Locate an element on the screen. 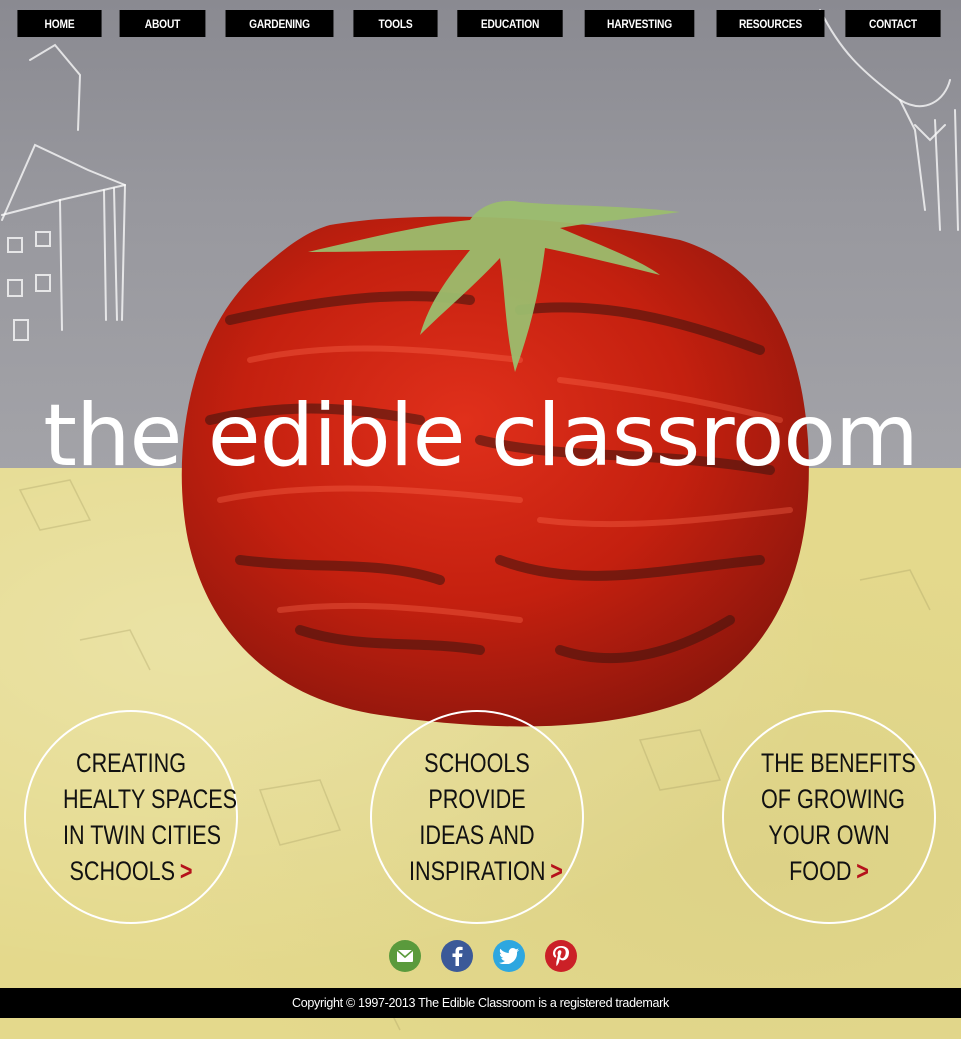  feature-line: SCHOOLS is located at coordinates (477, 763).